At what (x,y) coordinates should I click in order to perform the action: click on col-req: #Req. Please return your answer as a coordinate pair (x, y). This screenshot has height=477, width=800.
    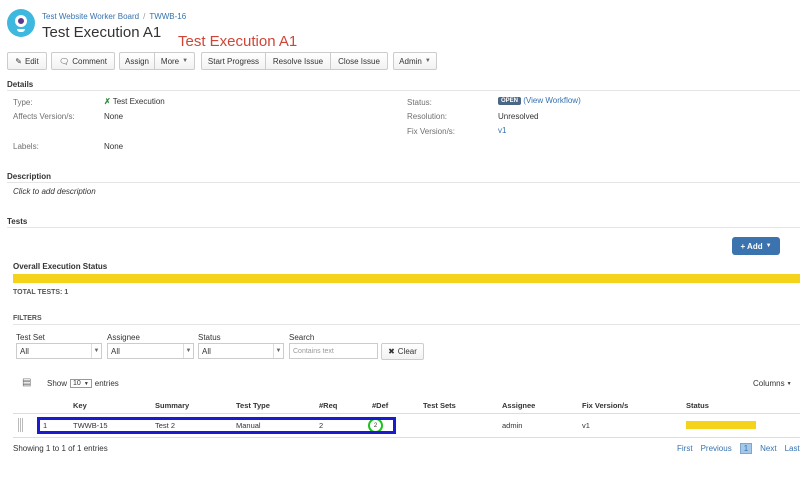
    Looking at the image, I should click on (328, 405).